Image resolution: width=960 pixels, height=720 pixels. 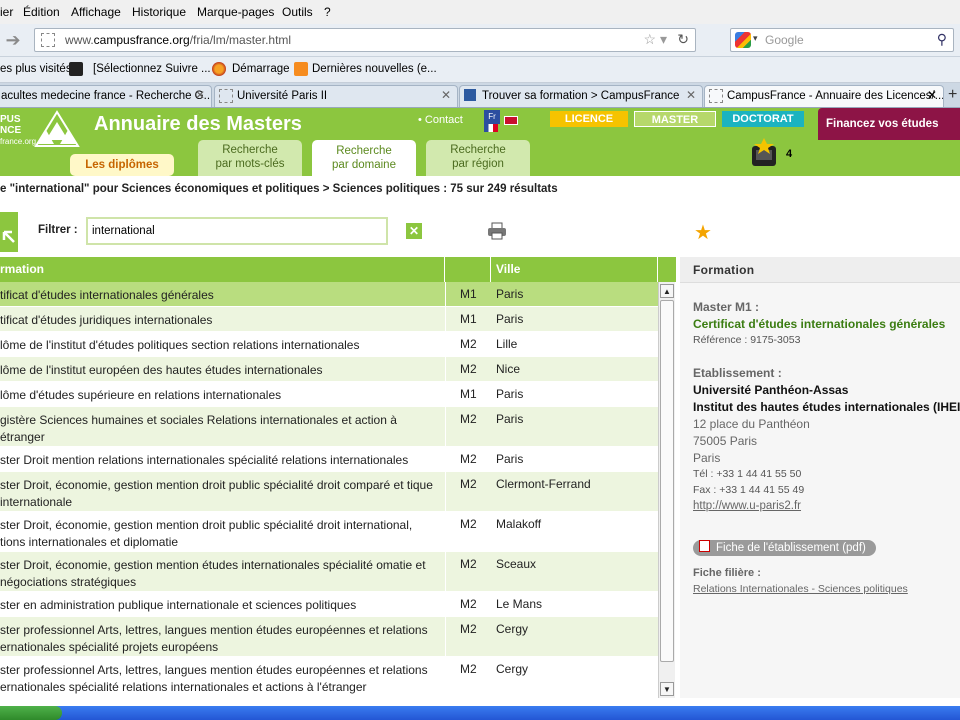 What do you see at coordinates (737, 373) in the screenshot?
I see `etablissement-label: Etablissement :` at bounding box center [737, 373].